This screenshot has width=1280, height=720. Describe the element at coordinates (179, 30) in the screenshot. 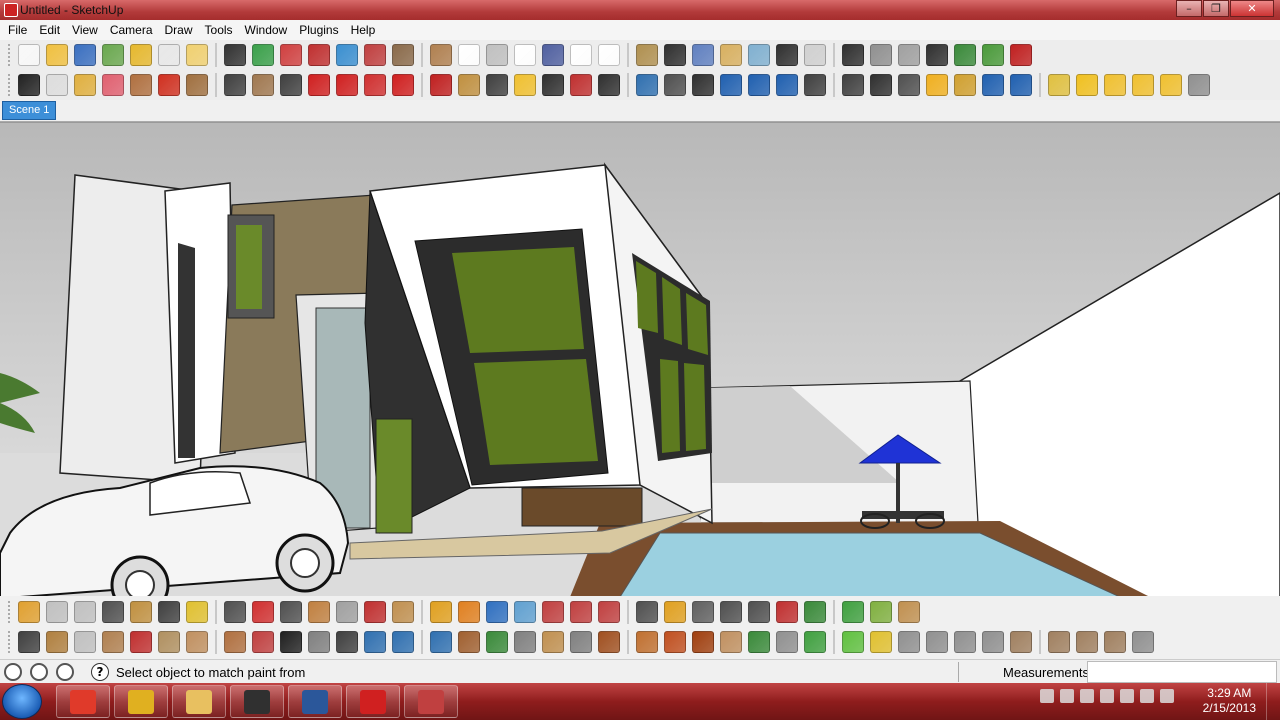

I see `menu-draw: Draw` at that location.